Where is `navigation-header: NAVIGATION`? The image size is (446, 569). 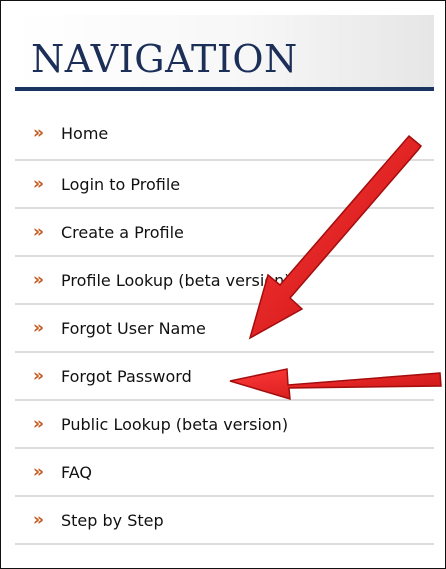 navigation-header: NAVIGATION is located at coordinates (224, 51).